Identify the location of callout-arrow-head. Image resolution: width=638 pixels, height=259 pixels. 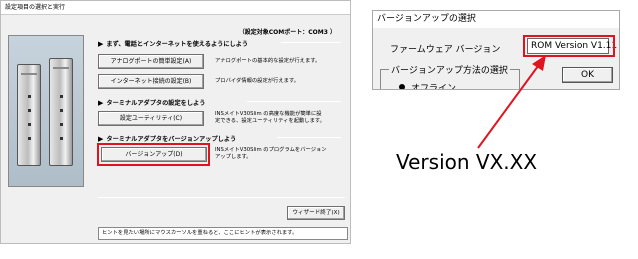
(539, 63).